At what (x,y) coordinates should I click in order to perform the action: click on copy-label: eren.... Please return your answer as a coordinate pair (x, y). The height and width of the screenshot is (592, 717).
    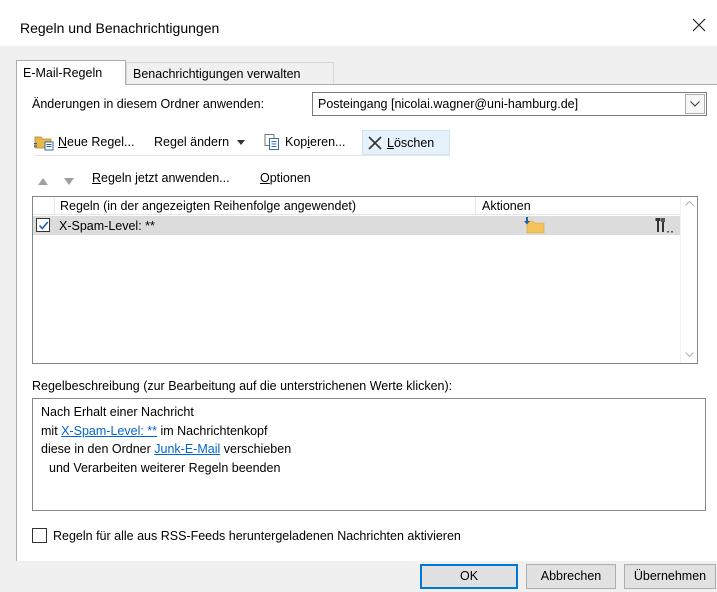
    Looking at the image, I should click on (328, 142).